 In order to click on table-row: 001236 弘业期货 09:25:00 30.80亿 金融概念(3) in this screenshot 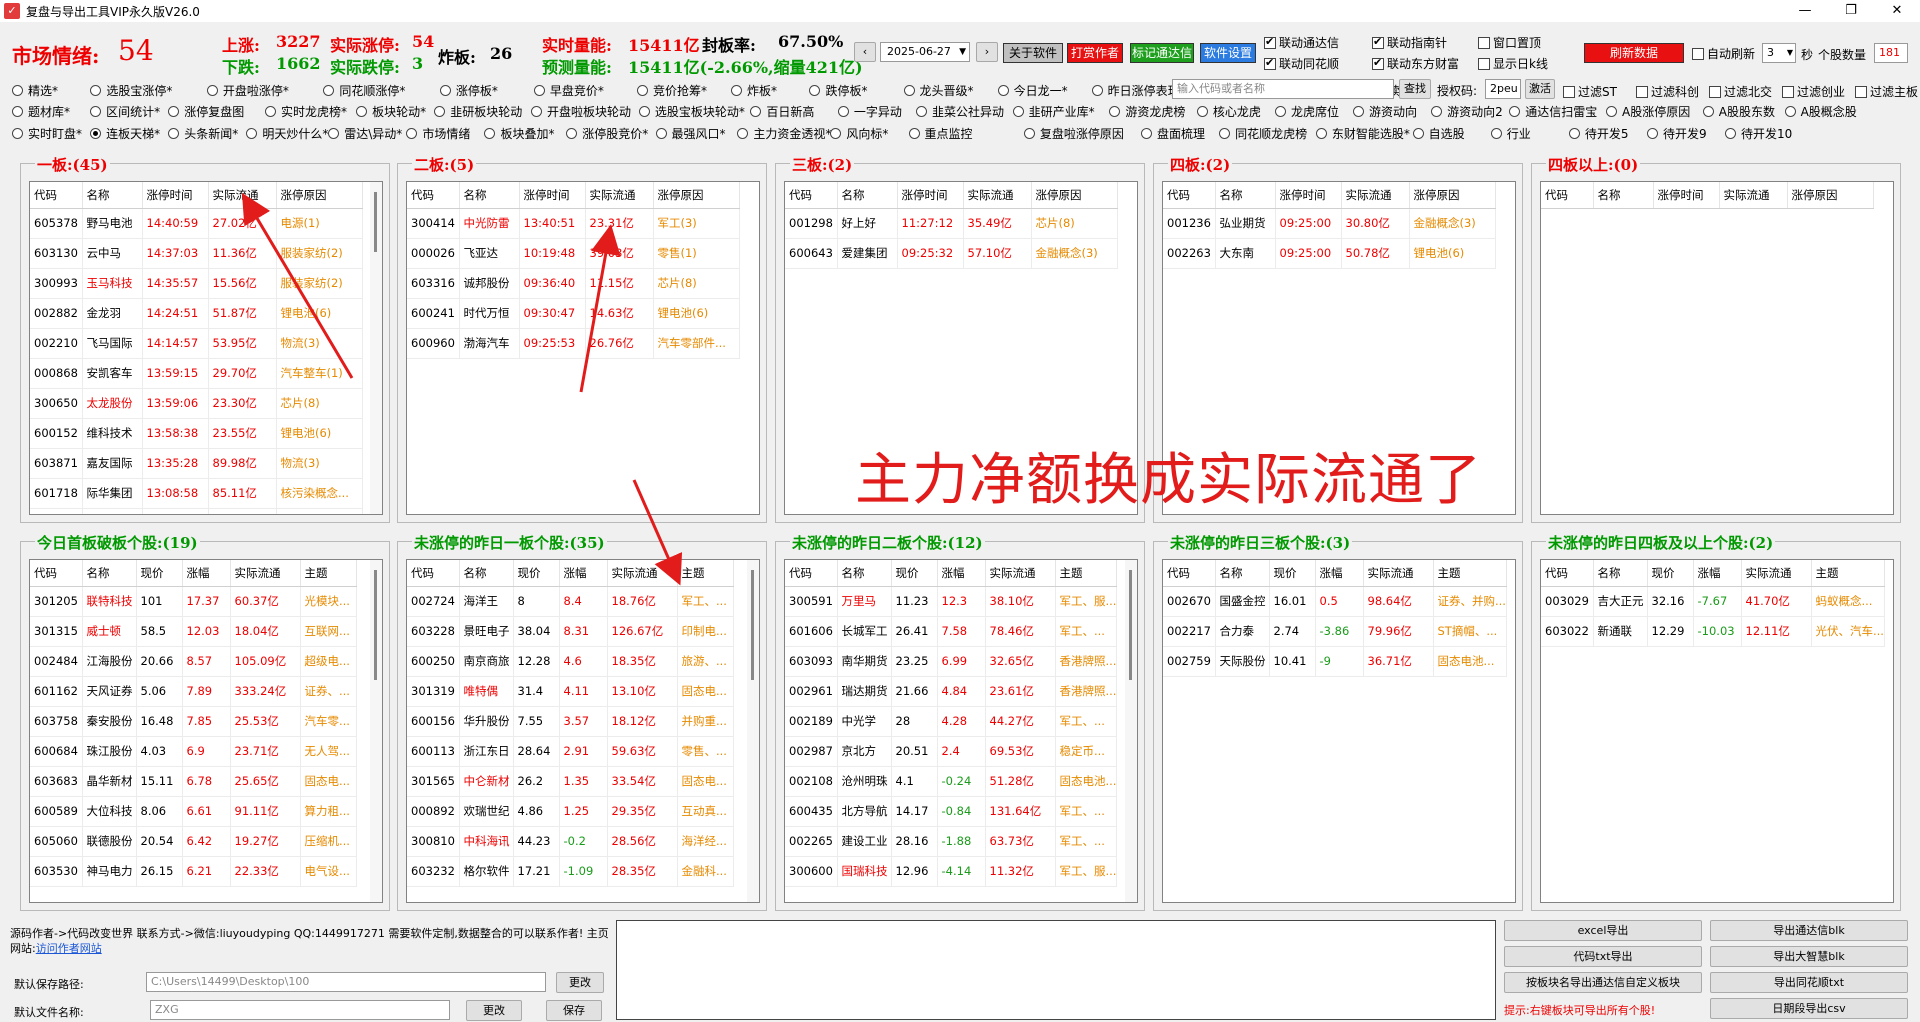, I will do `click(1329, 223)`.